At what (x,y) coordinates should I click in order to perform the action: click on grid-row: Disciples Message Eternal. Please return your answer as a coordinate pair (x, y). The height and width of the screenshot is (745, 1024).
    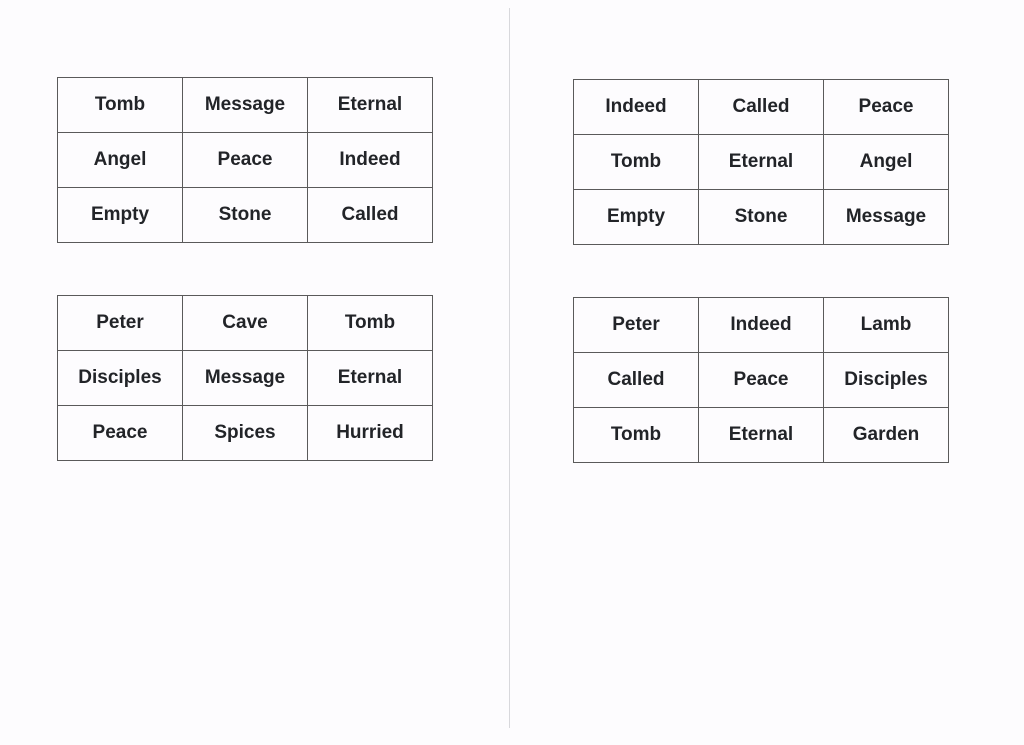
    Looking at the image, I should click on (245, 378).